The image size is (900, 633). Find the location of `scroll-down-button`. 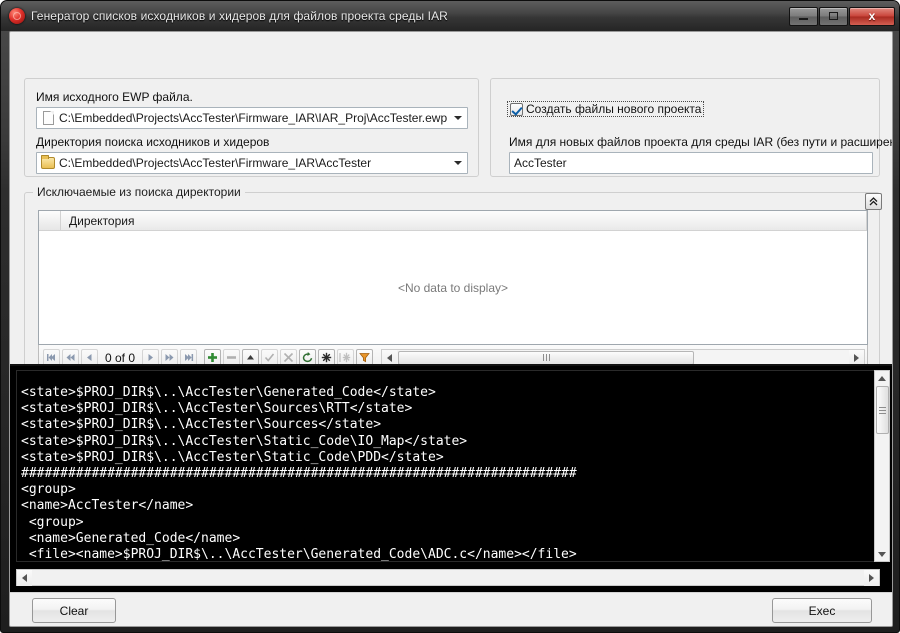

scroll-down-button is located at coordinates (882, 554).